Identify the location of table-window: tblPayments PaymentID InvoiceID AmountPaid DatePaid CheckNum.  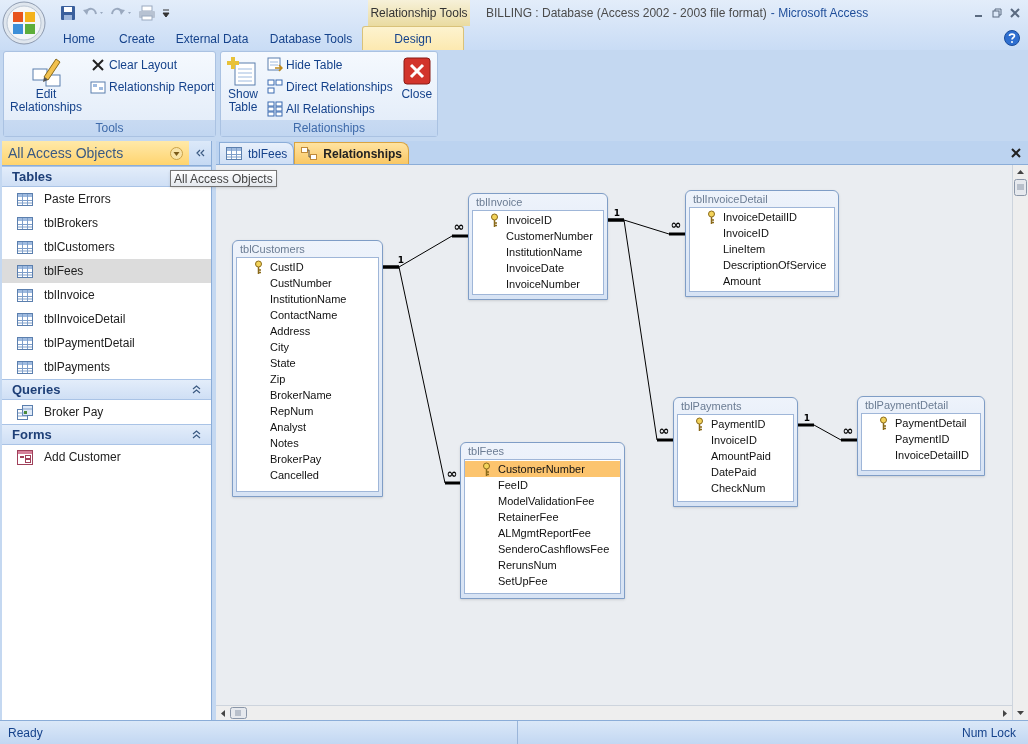
(735, 452).